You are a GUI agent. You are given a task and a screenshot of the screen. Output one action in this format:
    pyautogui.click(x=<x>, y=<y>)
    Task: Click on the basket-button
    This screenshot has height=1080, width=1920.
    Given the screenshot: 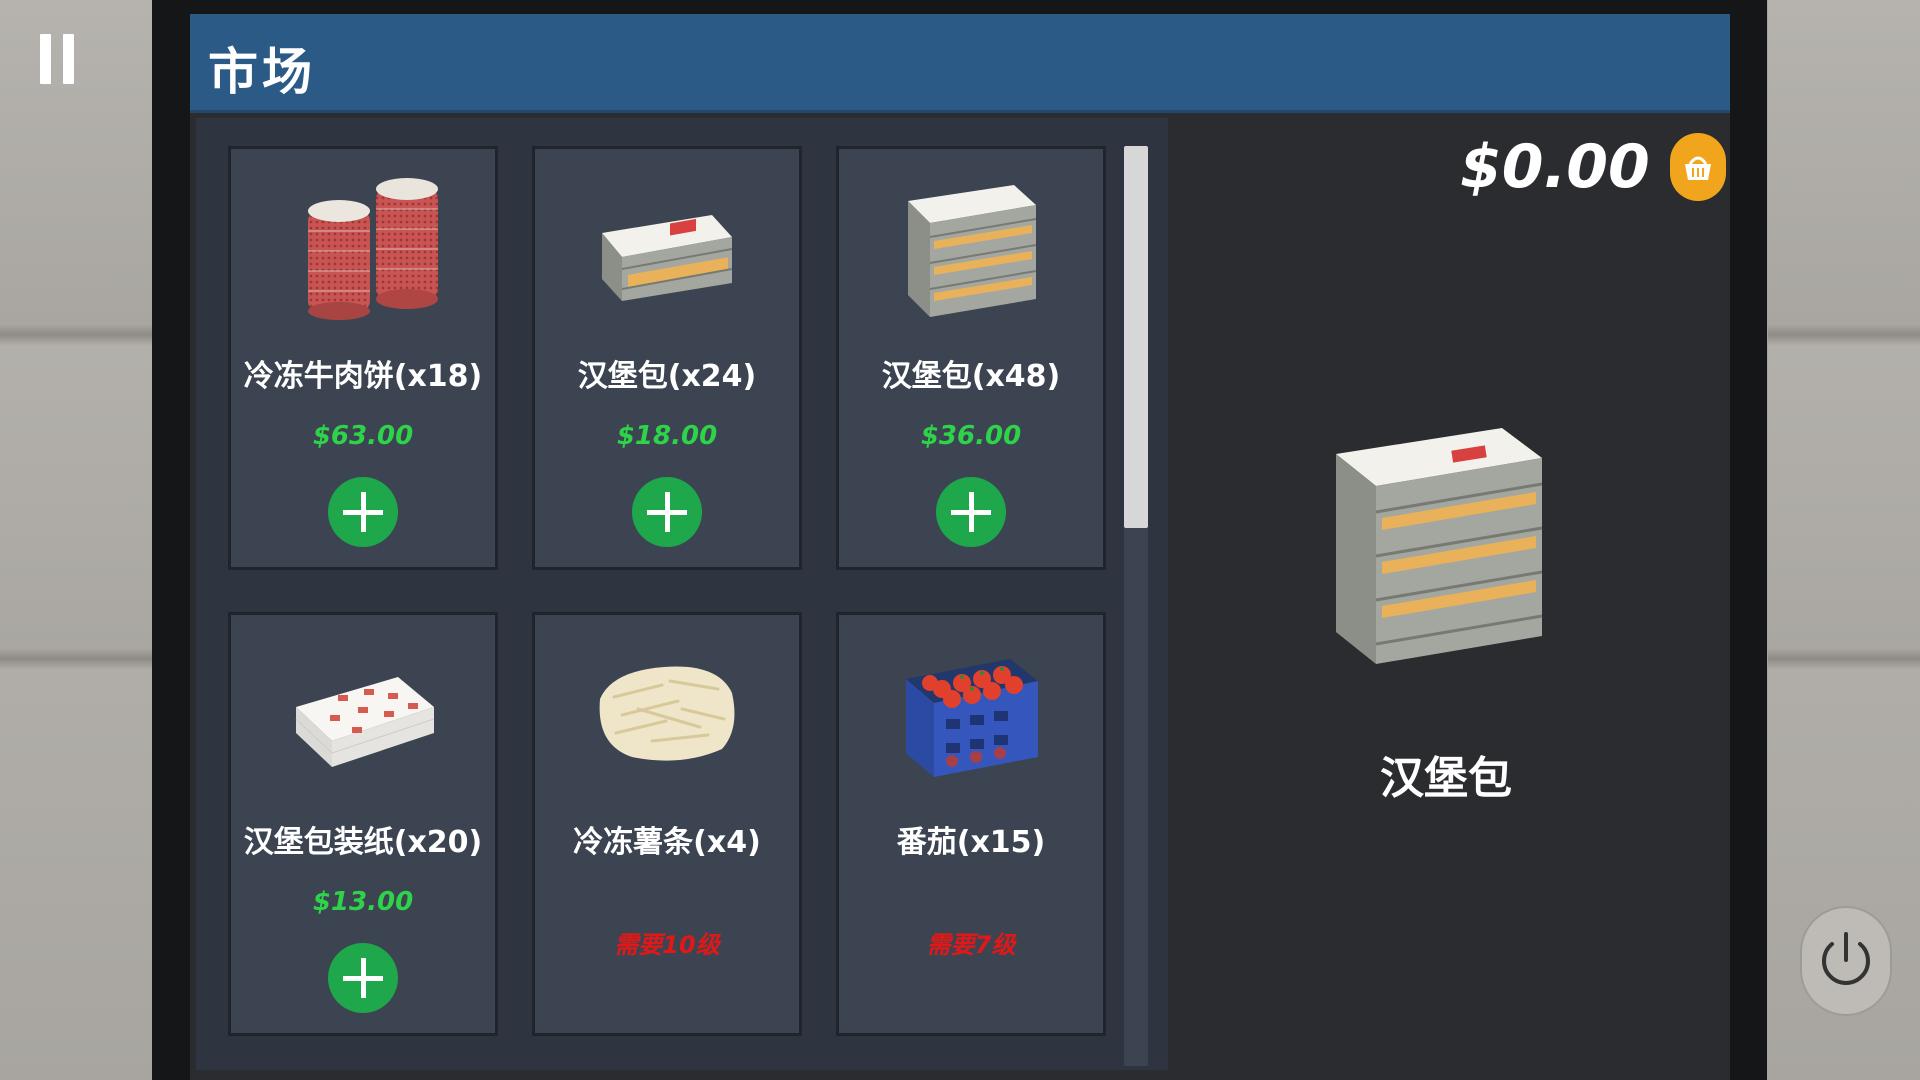 What is the action you would take?
    pyautogui.click(x=1697, y=167)
    